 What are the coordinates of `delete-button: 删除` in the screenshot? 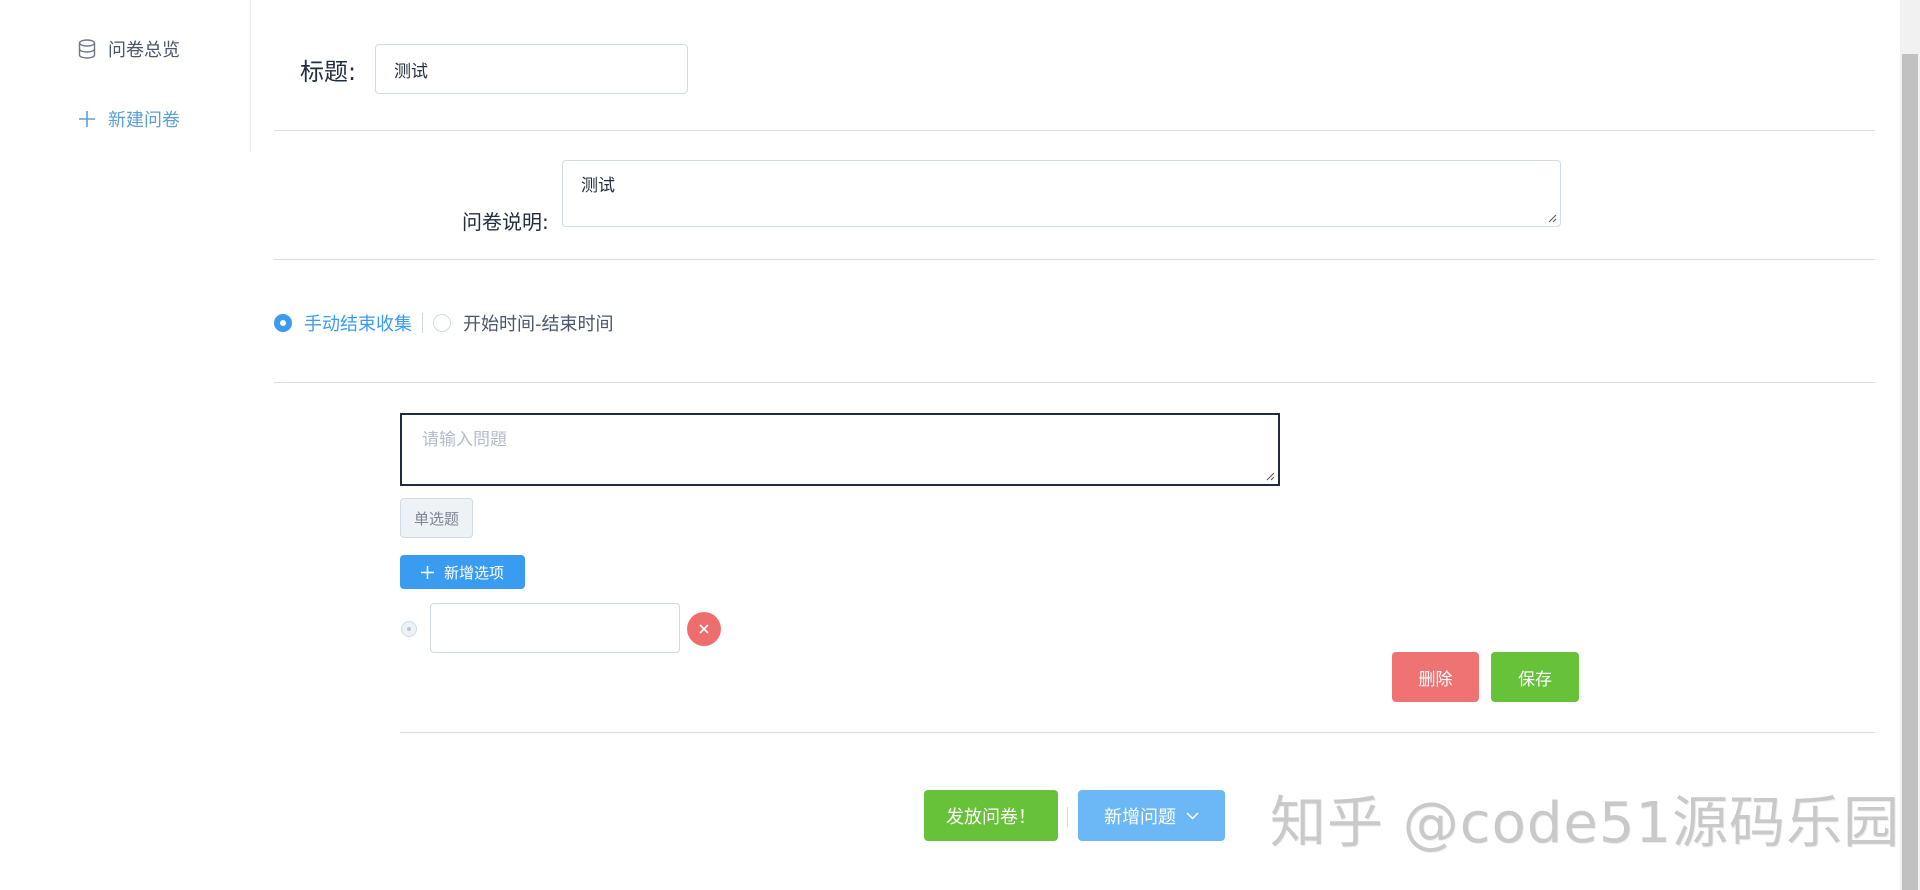 It's located at (1435, 677).